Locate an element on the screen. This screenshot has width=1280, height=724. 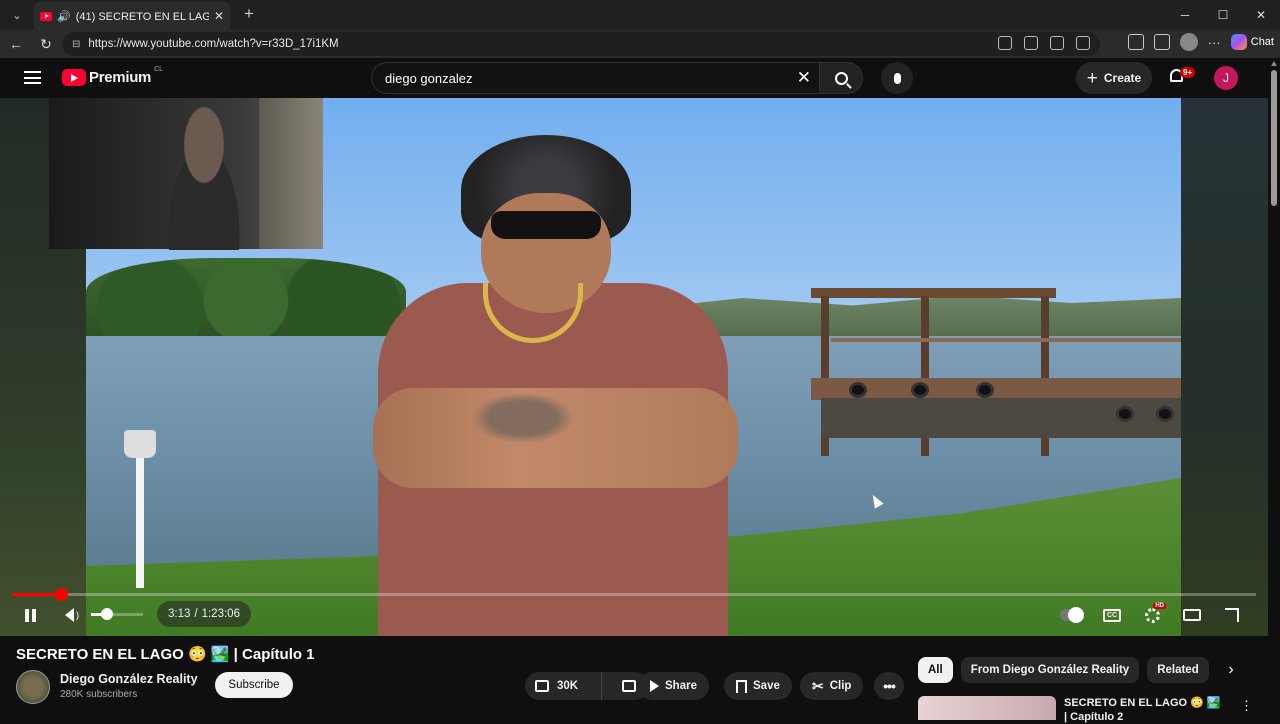
autoplay-toggle is located at coordinates (1072, 615).